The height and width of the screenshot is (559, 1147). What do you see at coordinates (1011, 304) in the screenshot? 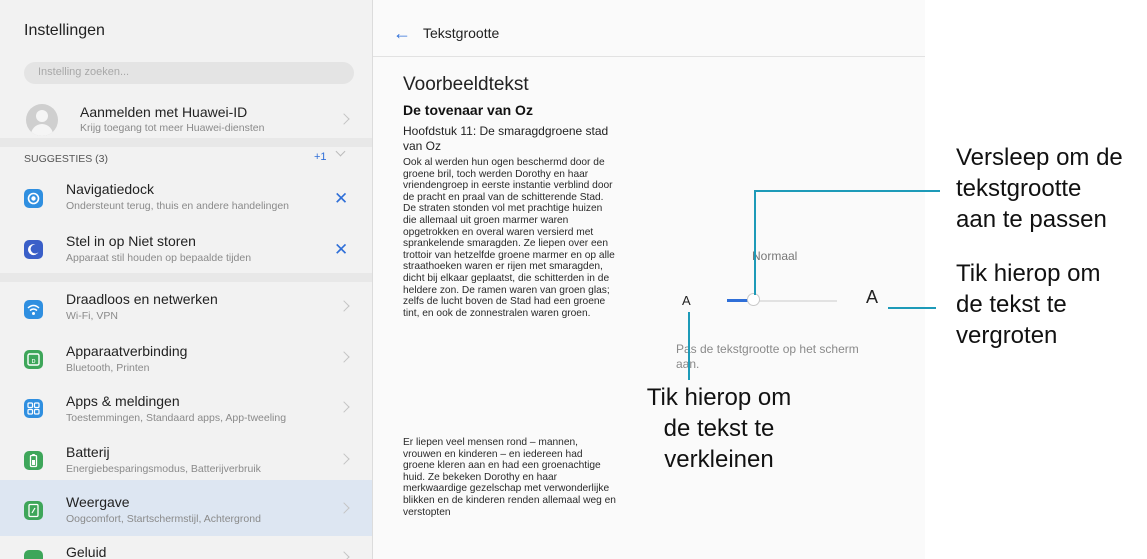
I see `callout-enlarge-line-2: de tekst te` at bounding box center [1011, 304].